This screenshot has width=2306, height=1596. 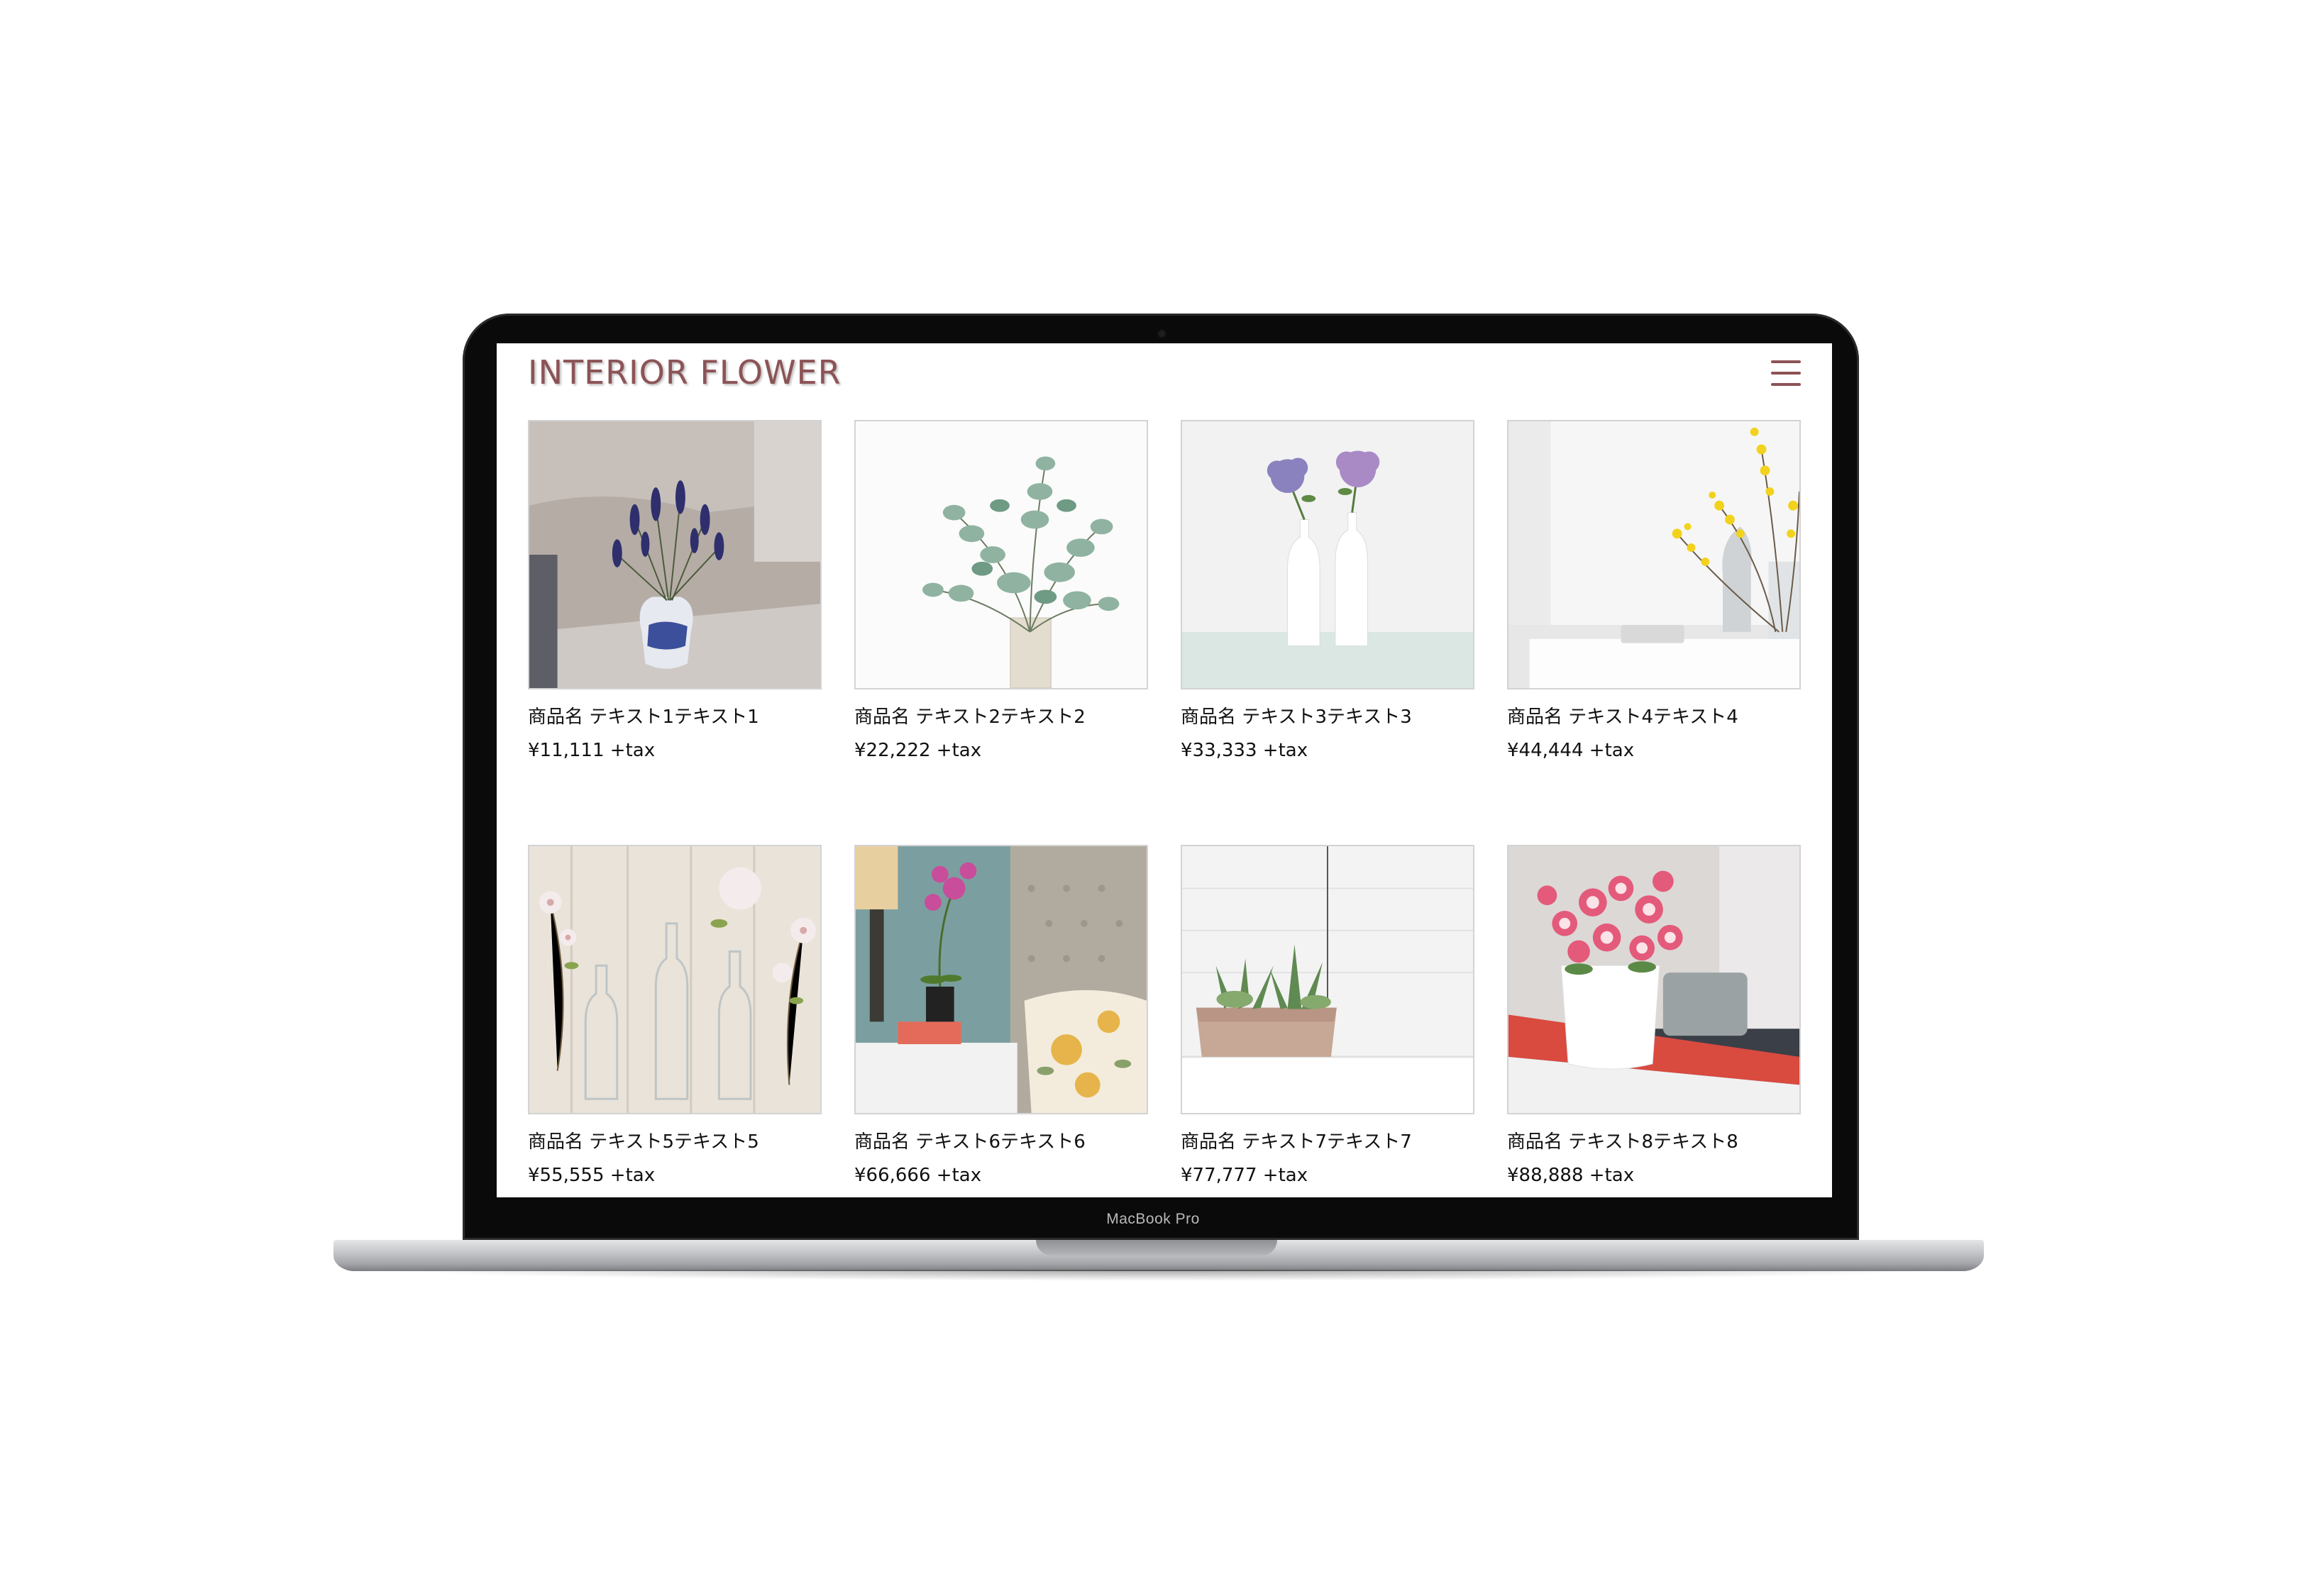 What do you see at coordinates (1162, 334) in the screenshot?
I see `camera-icon` at bounding box center [1162, 334].